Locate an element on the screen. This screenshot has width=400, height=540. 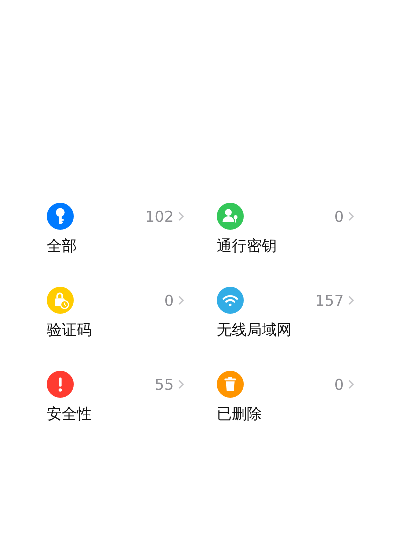
category-tile: 0 通行密钥 is located at coordinates (286, 233).